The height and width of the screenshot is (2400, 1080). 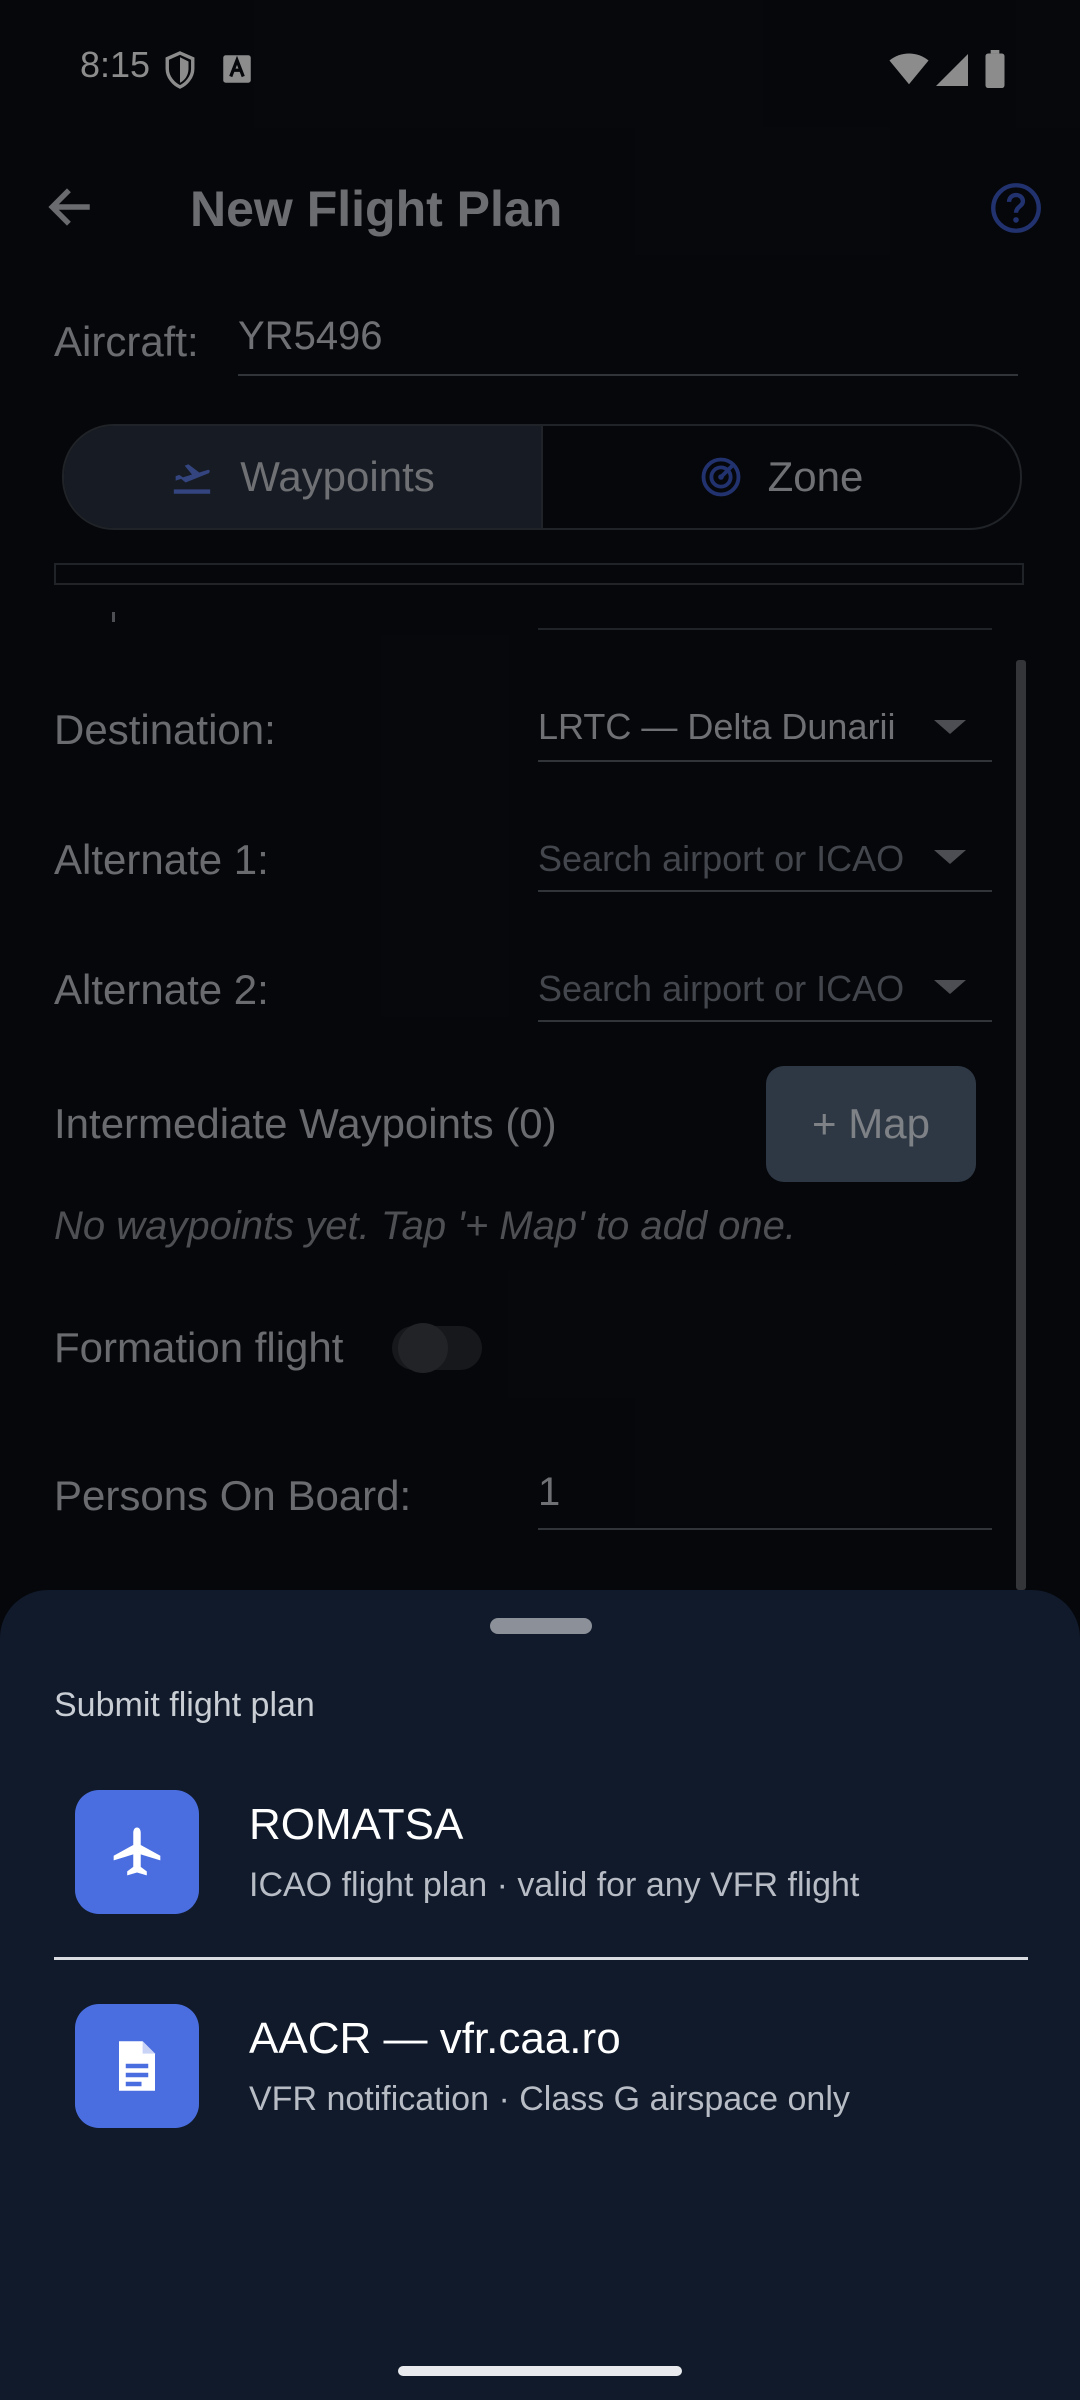 What do you see at coordinates (184, 1705) in the screenshot?
I see `sheet-title: Submit flight plan` at bounding box center [184, 1705].